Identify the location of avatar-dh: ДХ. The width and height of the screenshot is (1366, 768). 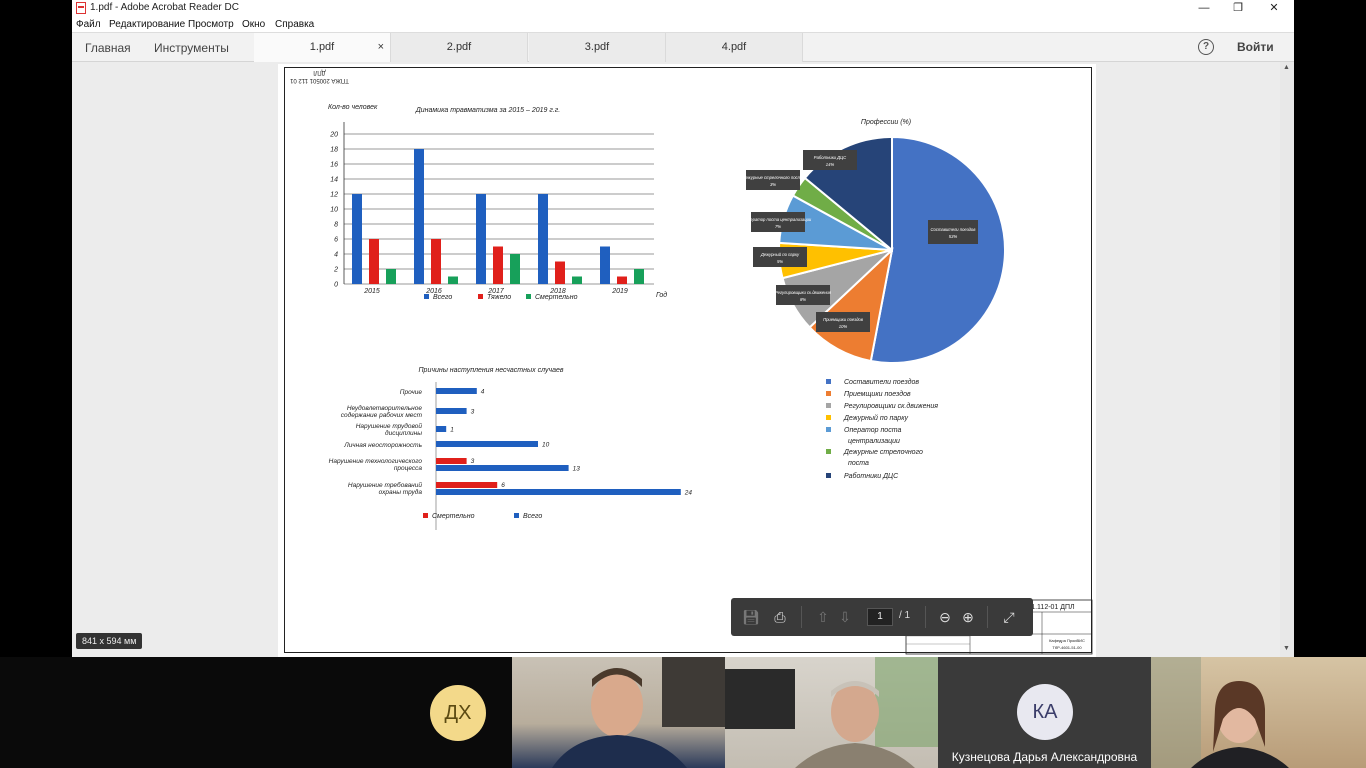
(458, 713).